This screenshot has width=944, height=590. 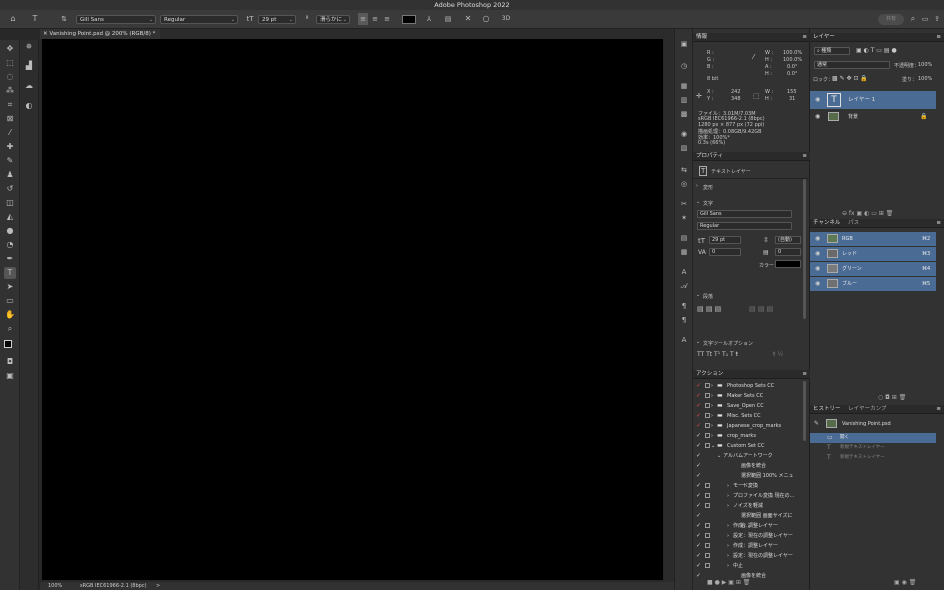 I want to click on properties-tracking-input: 0, so click(x=788, y=252).